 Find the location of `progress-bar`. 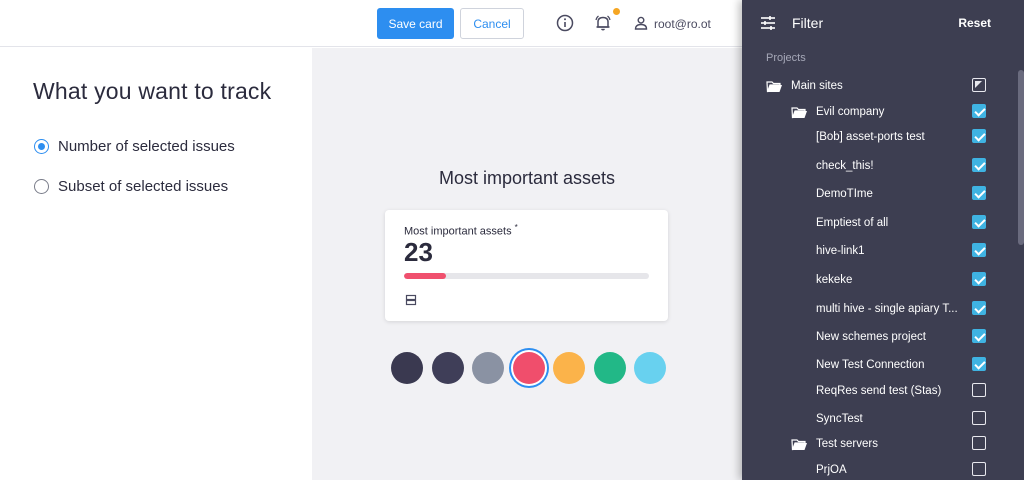

progress-bar is located at coordinates (526, 276).